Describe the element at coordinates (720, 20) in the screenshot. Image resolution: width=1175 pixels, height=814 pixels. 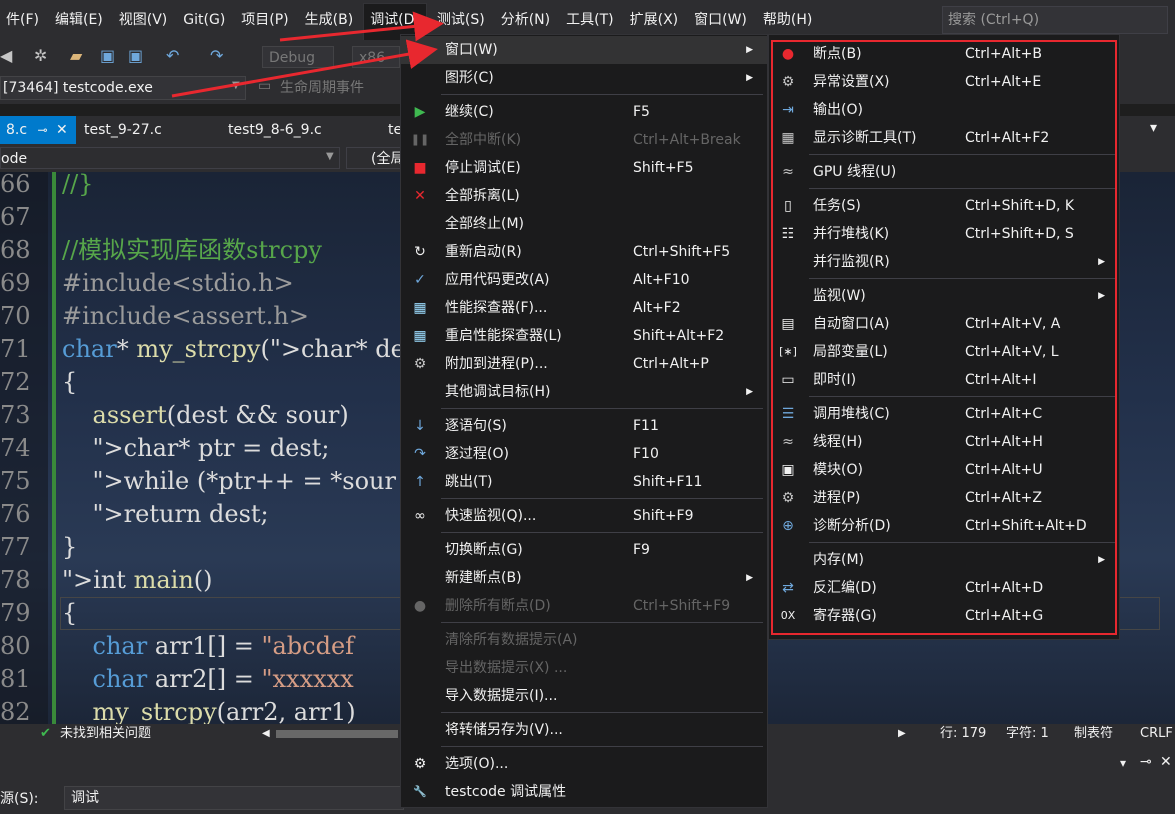
I see `menu-item-11: 窗口(W)` at that location.